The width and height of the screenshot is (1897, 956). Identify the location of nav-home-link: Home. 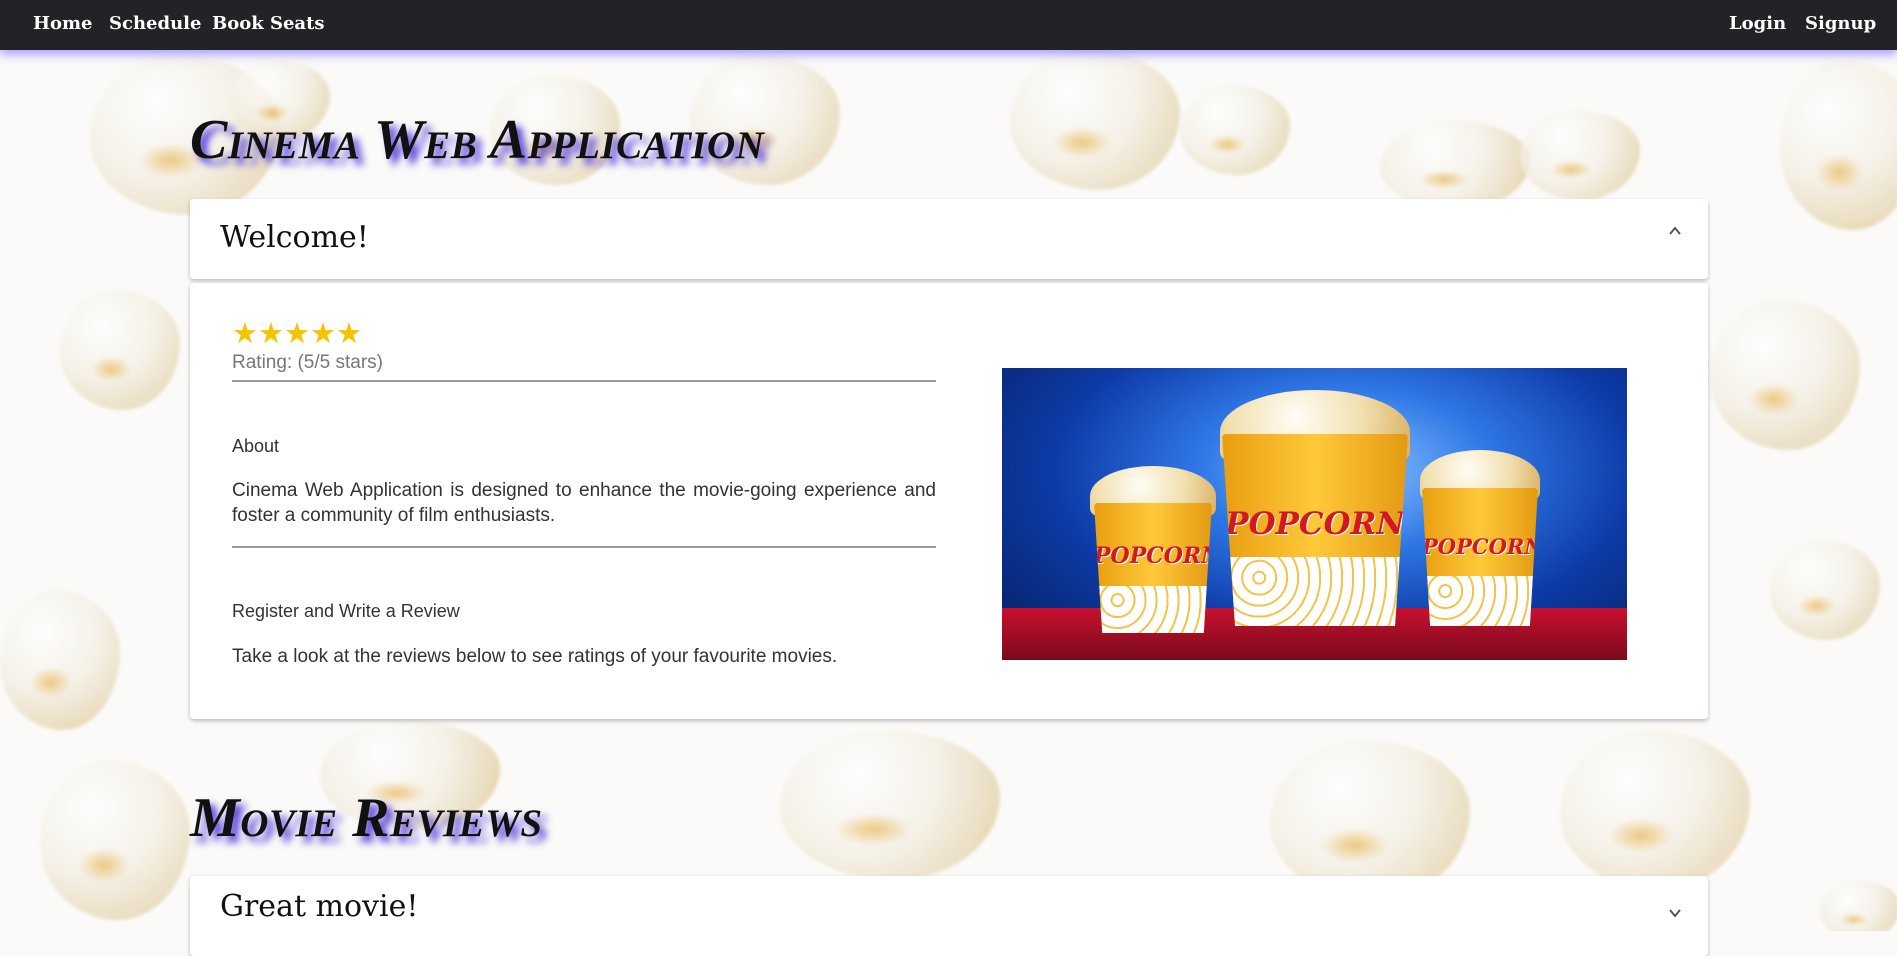
(63, 23).